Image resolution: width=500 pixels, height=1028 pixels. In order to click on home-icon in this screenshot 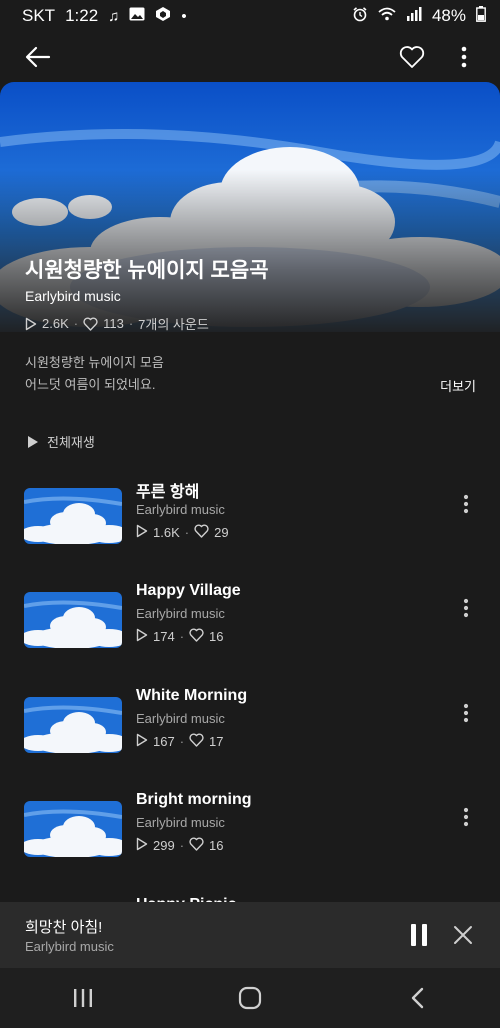, I will do `click(250, 998)`.